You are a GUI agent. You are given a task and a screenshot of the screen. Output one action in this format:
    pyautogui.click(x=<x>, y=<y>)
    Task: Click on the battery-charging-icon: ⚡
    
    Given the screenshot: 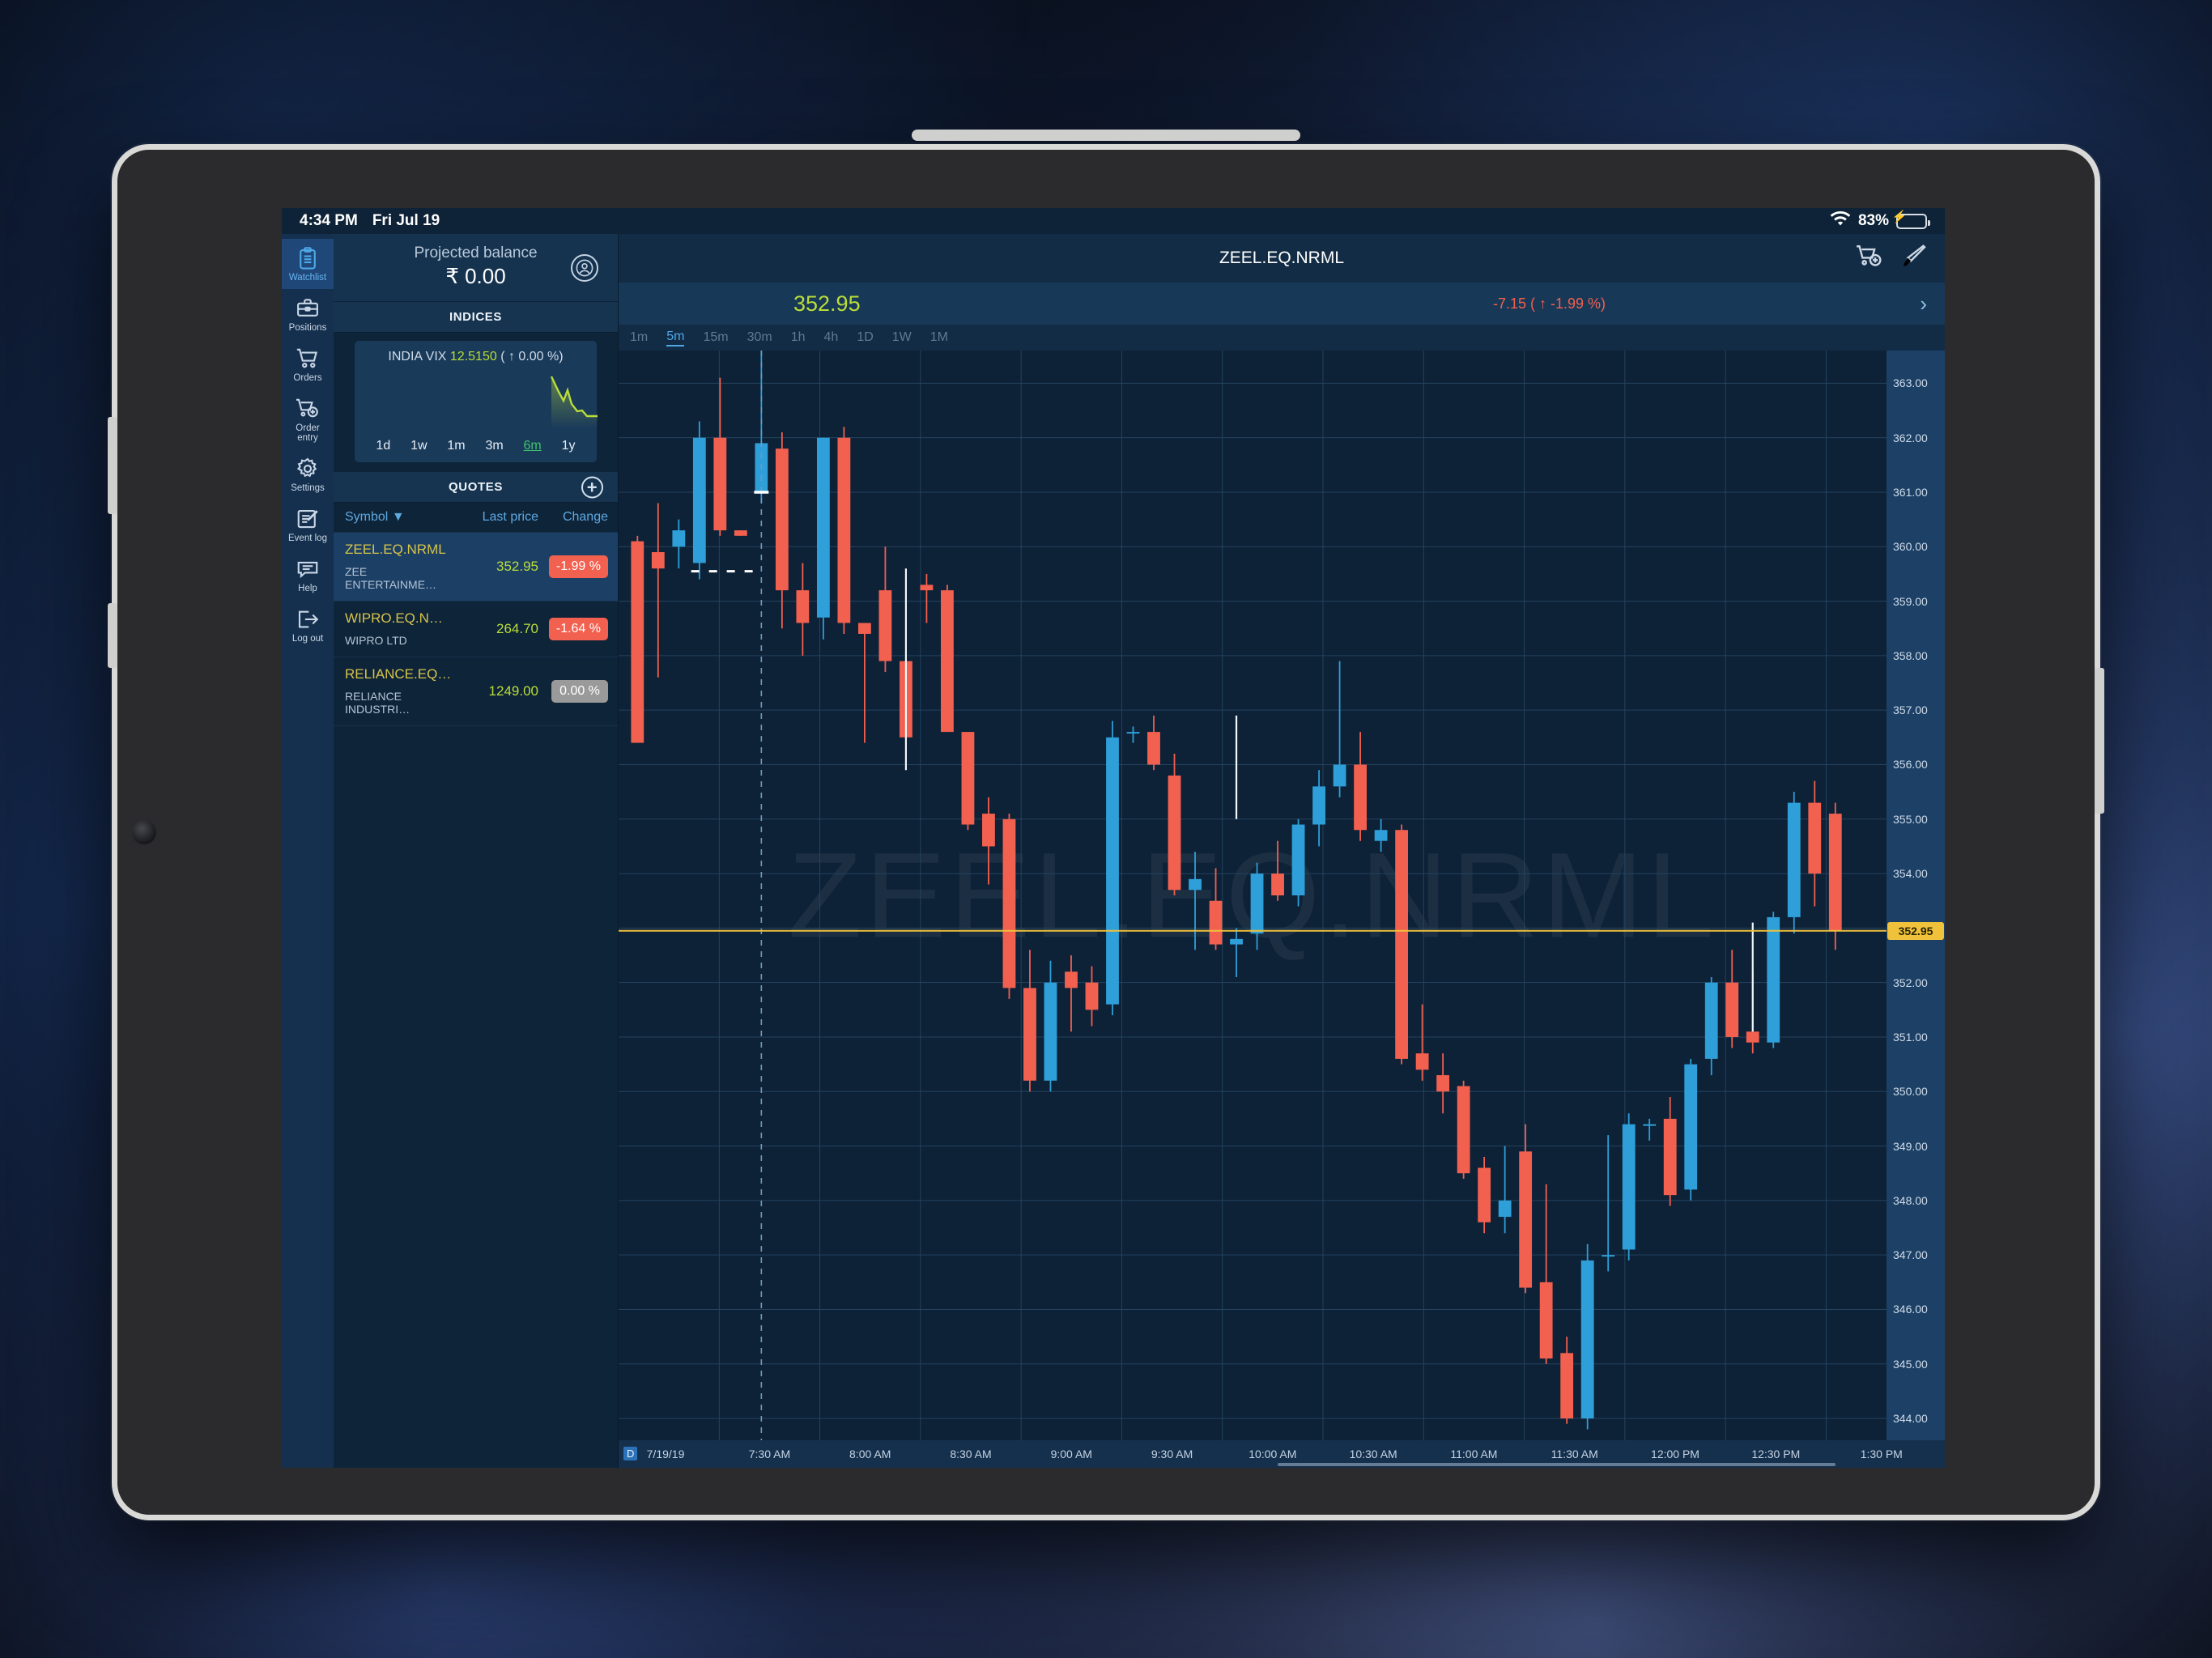 What is the action you would take?
    pyautogui.click(x=1911, y=219)
    